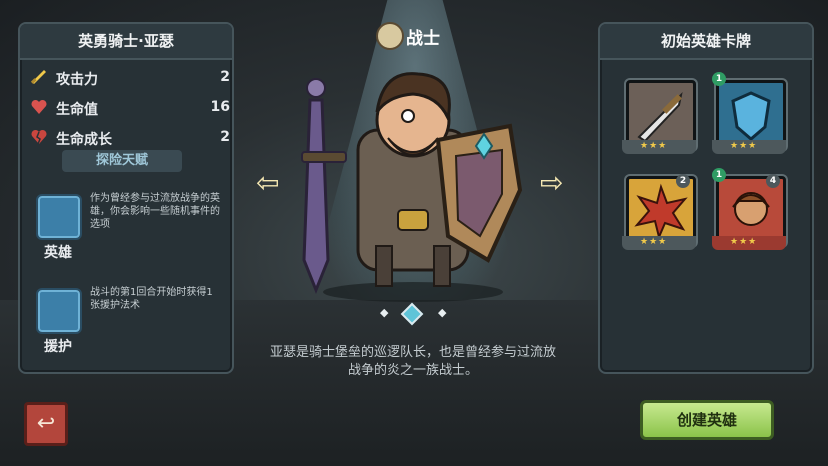  What do you see at coordinates (130, 78) in the screenshot?
I see `stat-attack: 攻击力 2` at bounding box center [130, 78].